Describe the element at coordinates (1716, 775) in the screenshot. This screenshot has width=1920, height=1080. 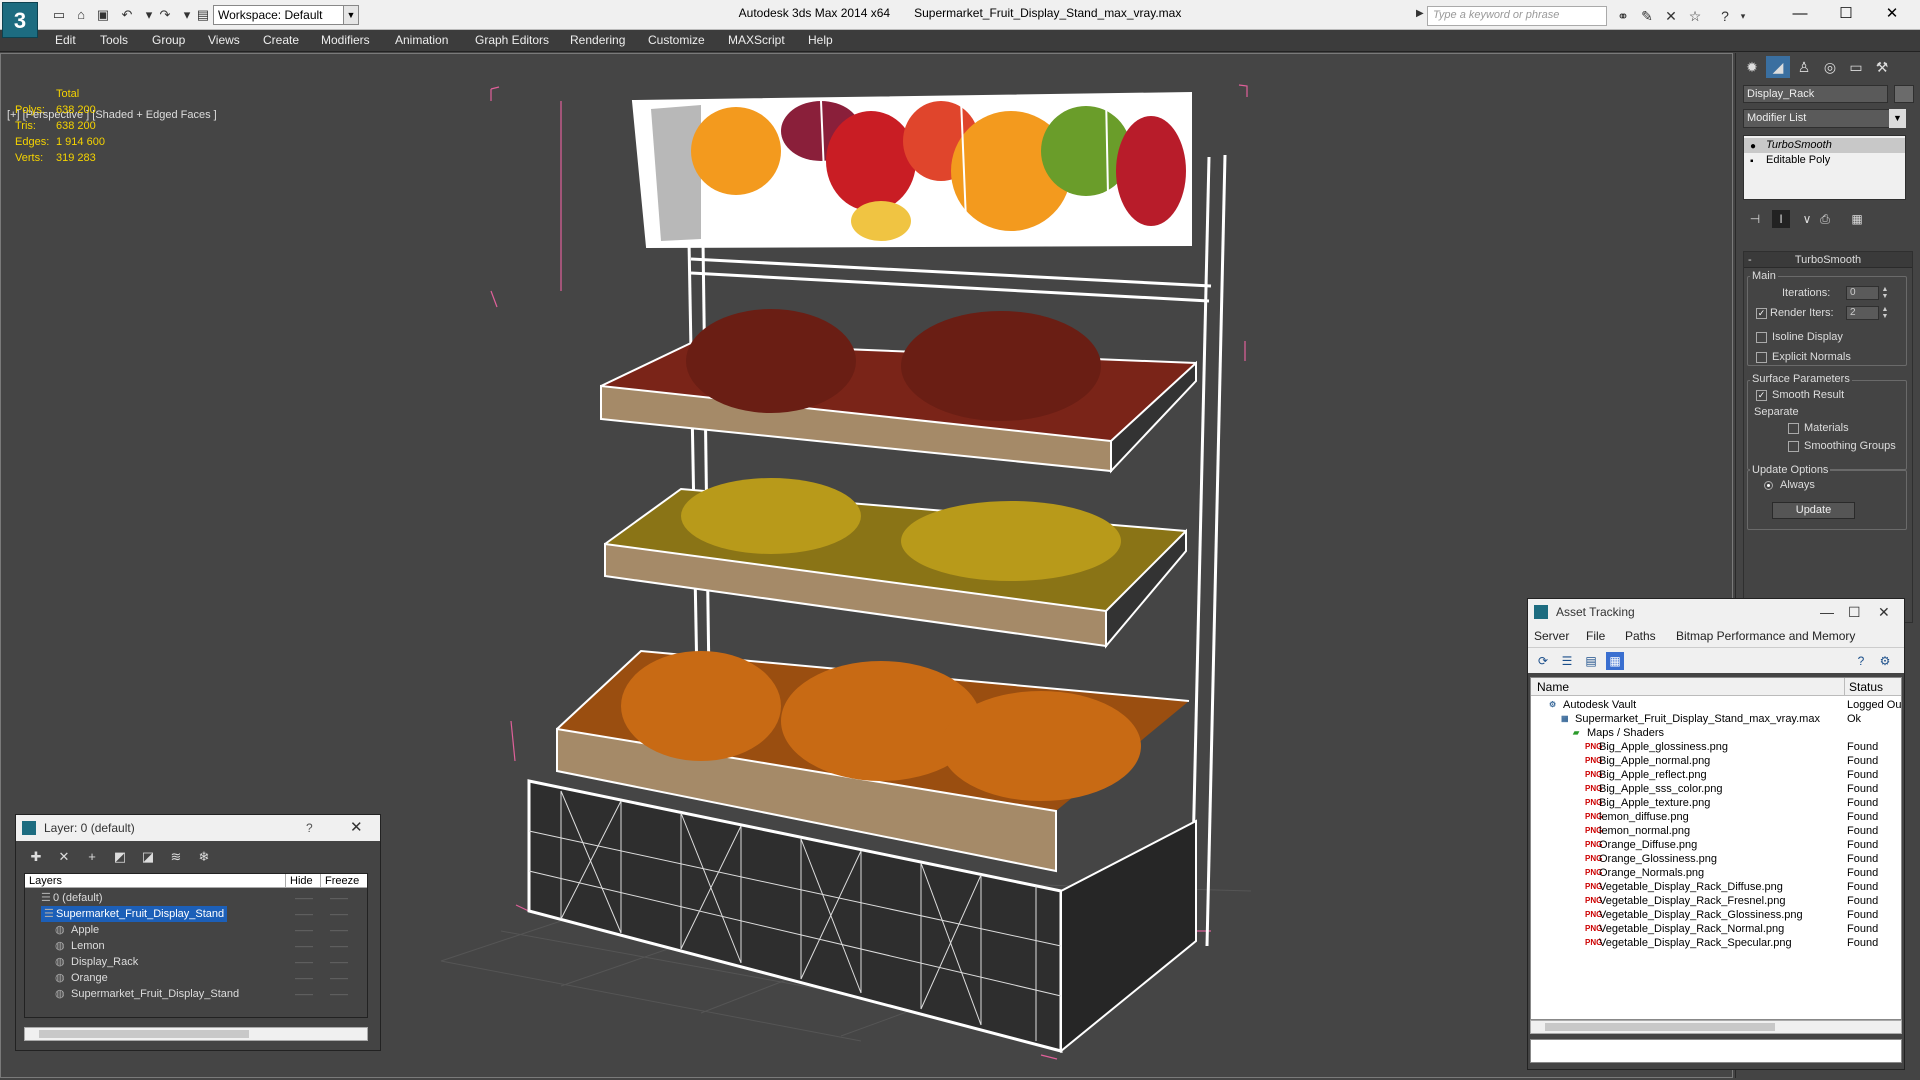
I see `asset-row: PNG Big_Apple_reflect.png Found` at that location.